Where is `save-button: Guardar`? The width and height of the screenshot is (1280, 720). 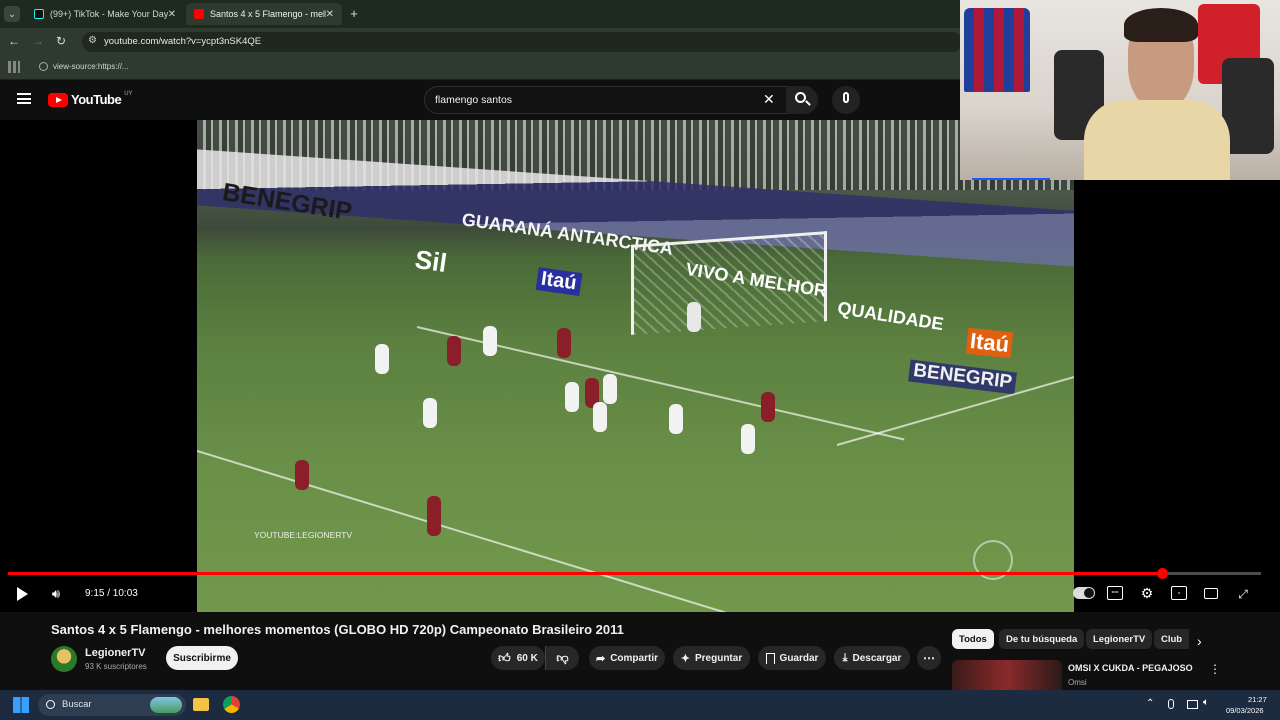 save-button: Guardar is located at coordinates (792, 658).